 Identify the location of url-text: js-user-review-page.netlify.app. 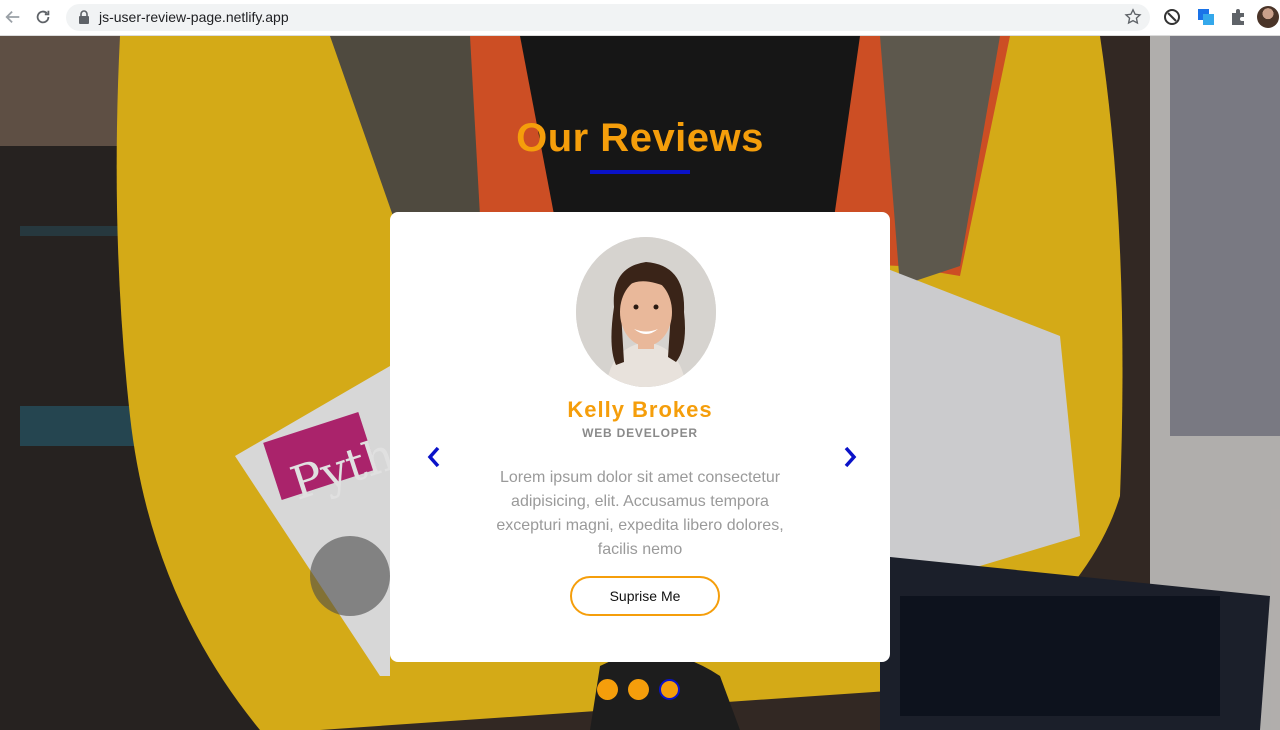
(194, 17).